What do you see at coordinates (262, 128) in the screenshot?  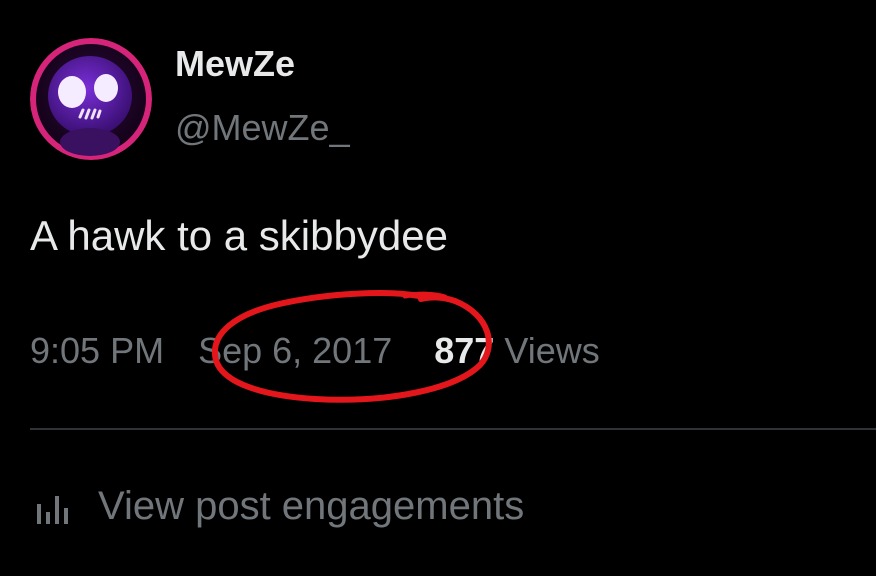 I see `author-handle: @MewZe_` at bounding box center [262, 128].